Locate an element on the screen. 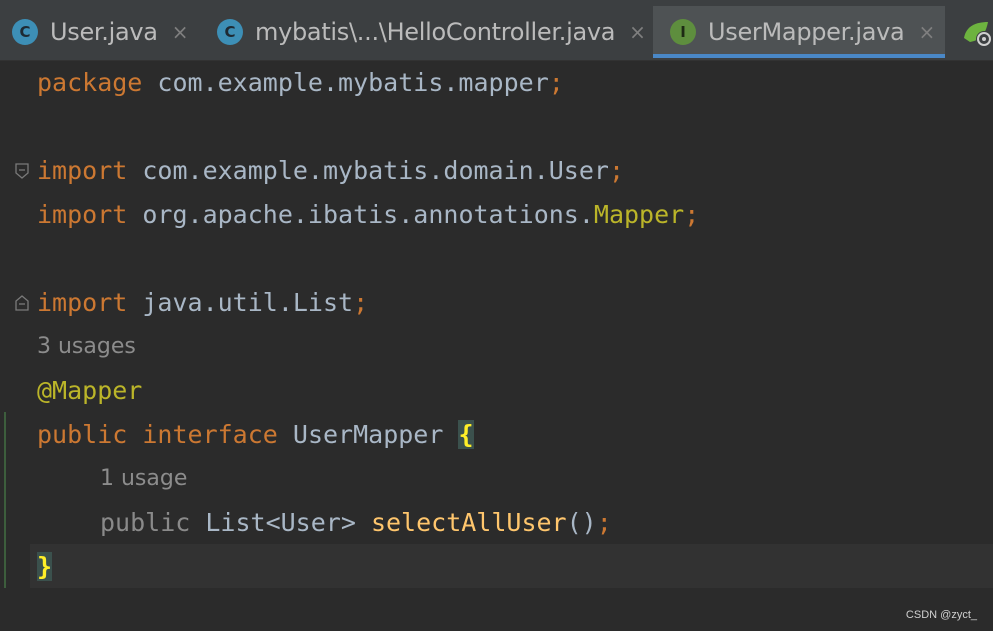 This screenshot has height=631, width=993. tab-usermapper-java: I UserMapper.java × is located at coordinates (799, 32).